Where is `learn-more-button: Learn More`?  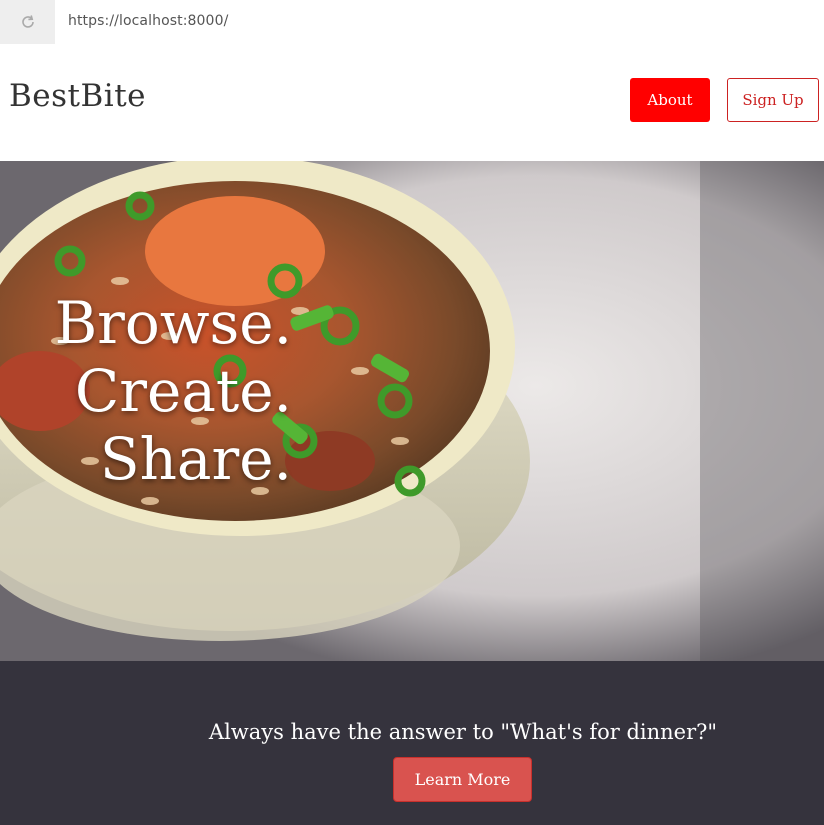
learn-more-button: Learn More is located at coordinates (462, 779).